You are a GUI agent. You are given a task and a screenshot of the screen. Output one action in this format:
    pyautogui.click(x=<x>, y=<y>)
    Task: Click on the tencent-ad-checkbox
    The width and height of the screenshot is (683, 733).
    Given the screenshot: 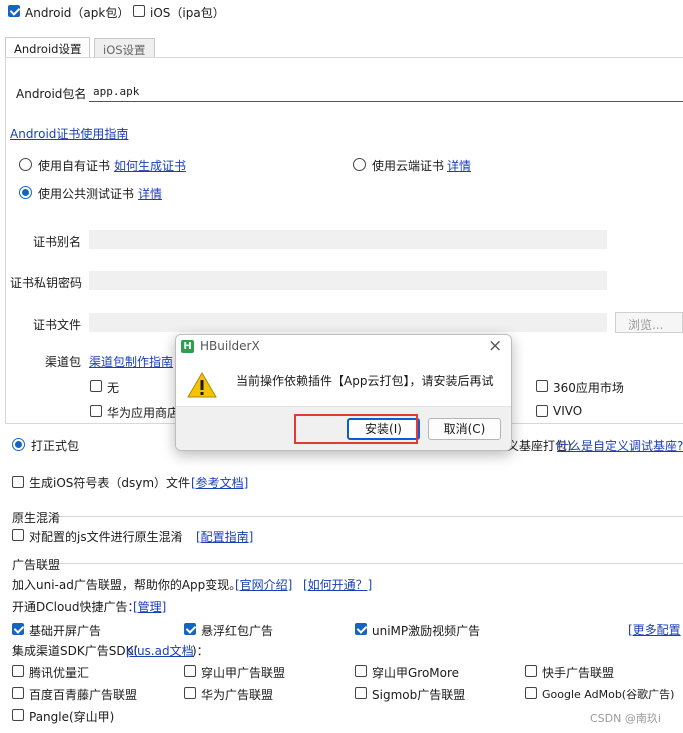 What is the action you would take?
    pyautogui.click(x=18, y=671)
    